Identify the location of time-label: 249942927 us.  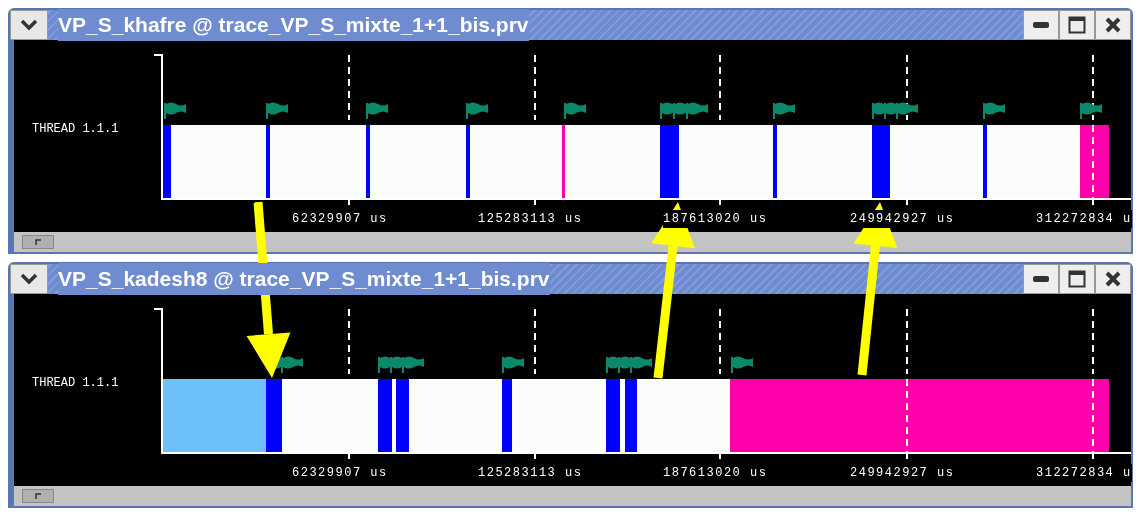
(902, 219).